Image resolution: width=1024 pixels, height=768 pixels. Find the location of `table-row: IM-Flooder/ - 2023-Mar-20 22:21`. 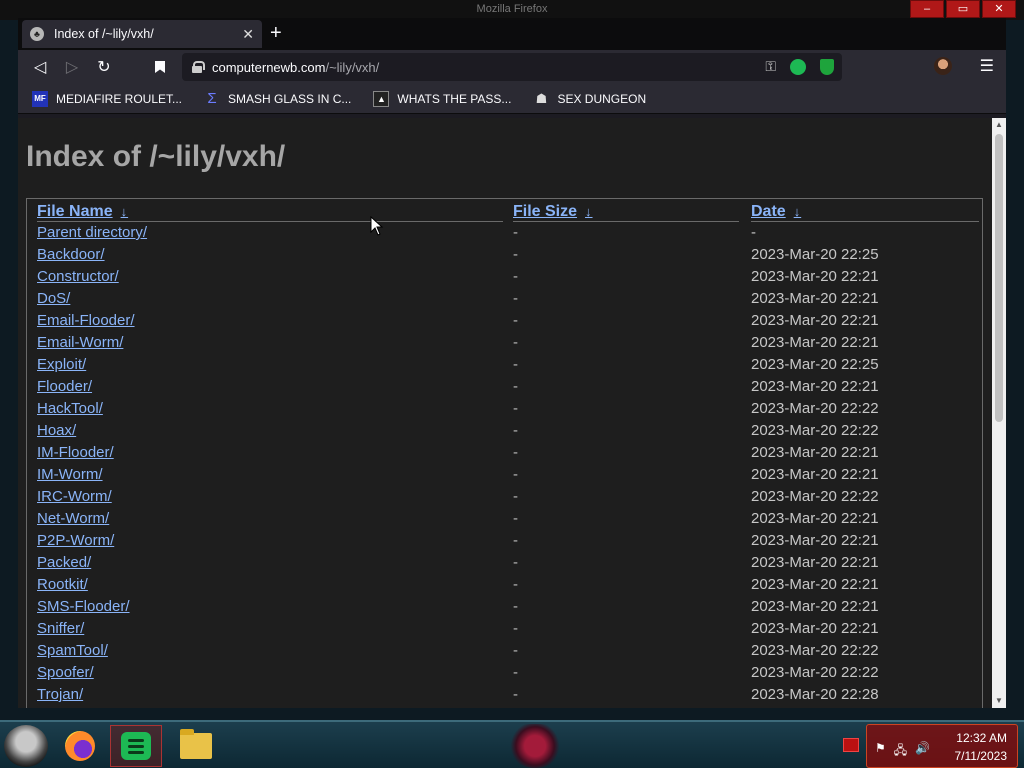

table-row: IM-Flooder/ - 2023-Mar-20 22:21 is located at coordinates (504, 455).